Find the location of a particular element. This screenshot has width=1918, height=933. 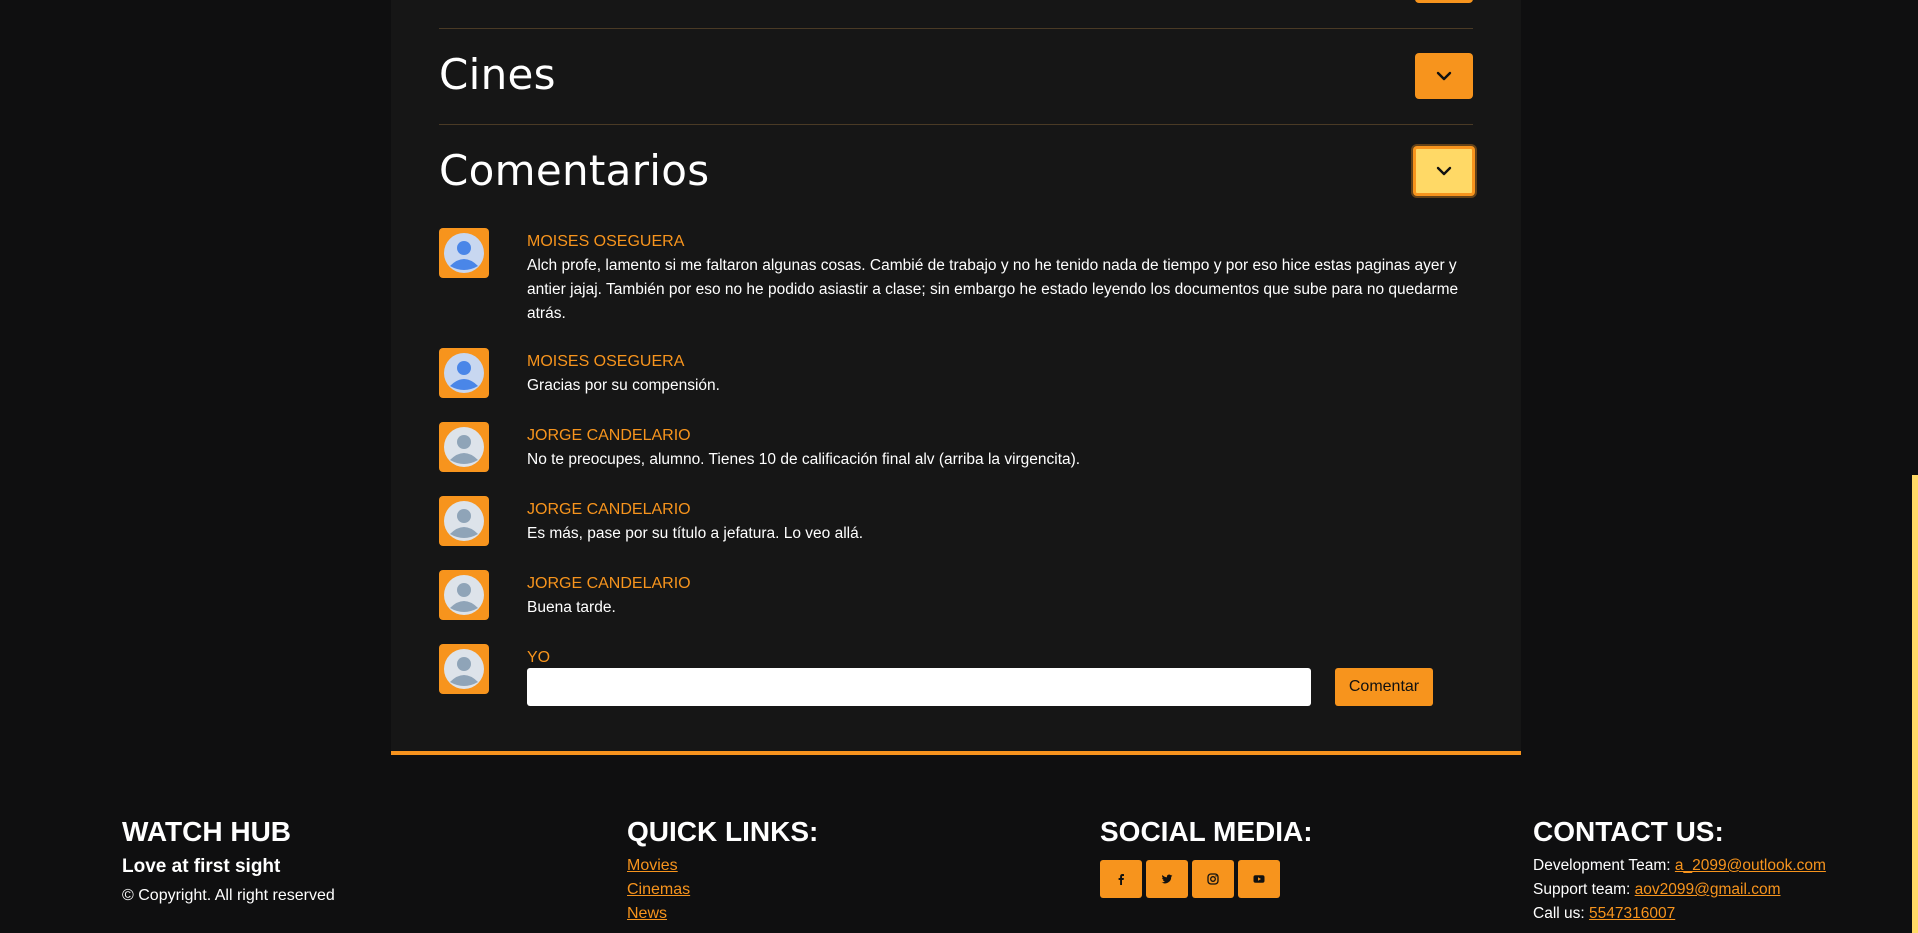

footer-link-cinemas: Cinemas is located at coordinates (722, 890).